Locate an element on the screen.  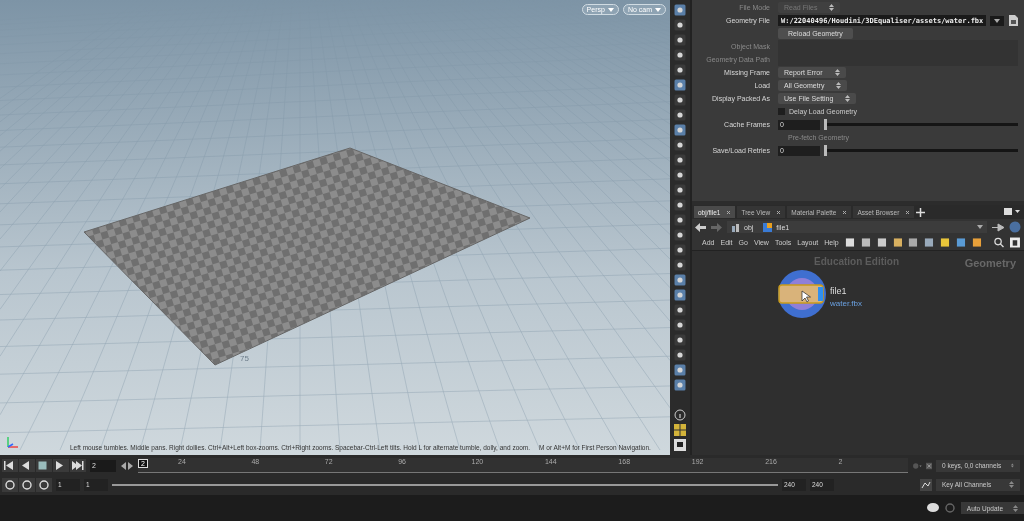
channel-icon is located at coordinates (926, 484).